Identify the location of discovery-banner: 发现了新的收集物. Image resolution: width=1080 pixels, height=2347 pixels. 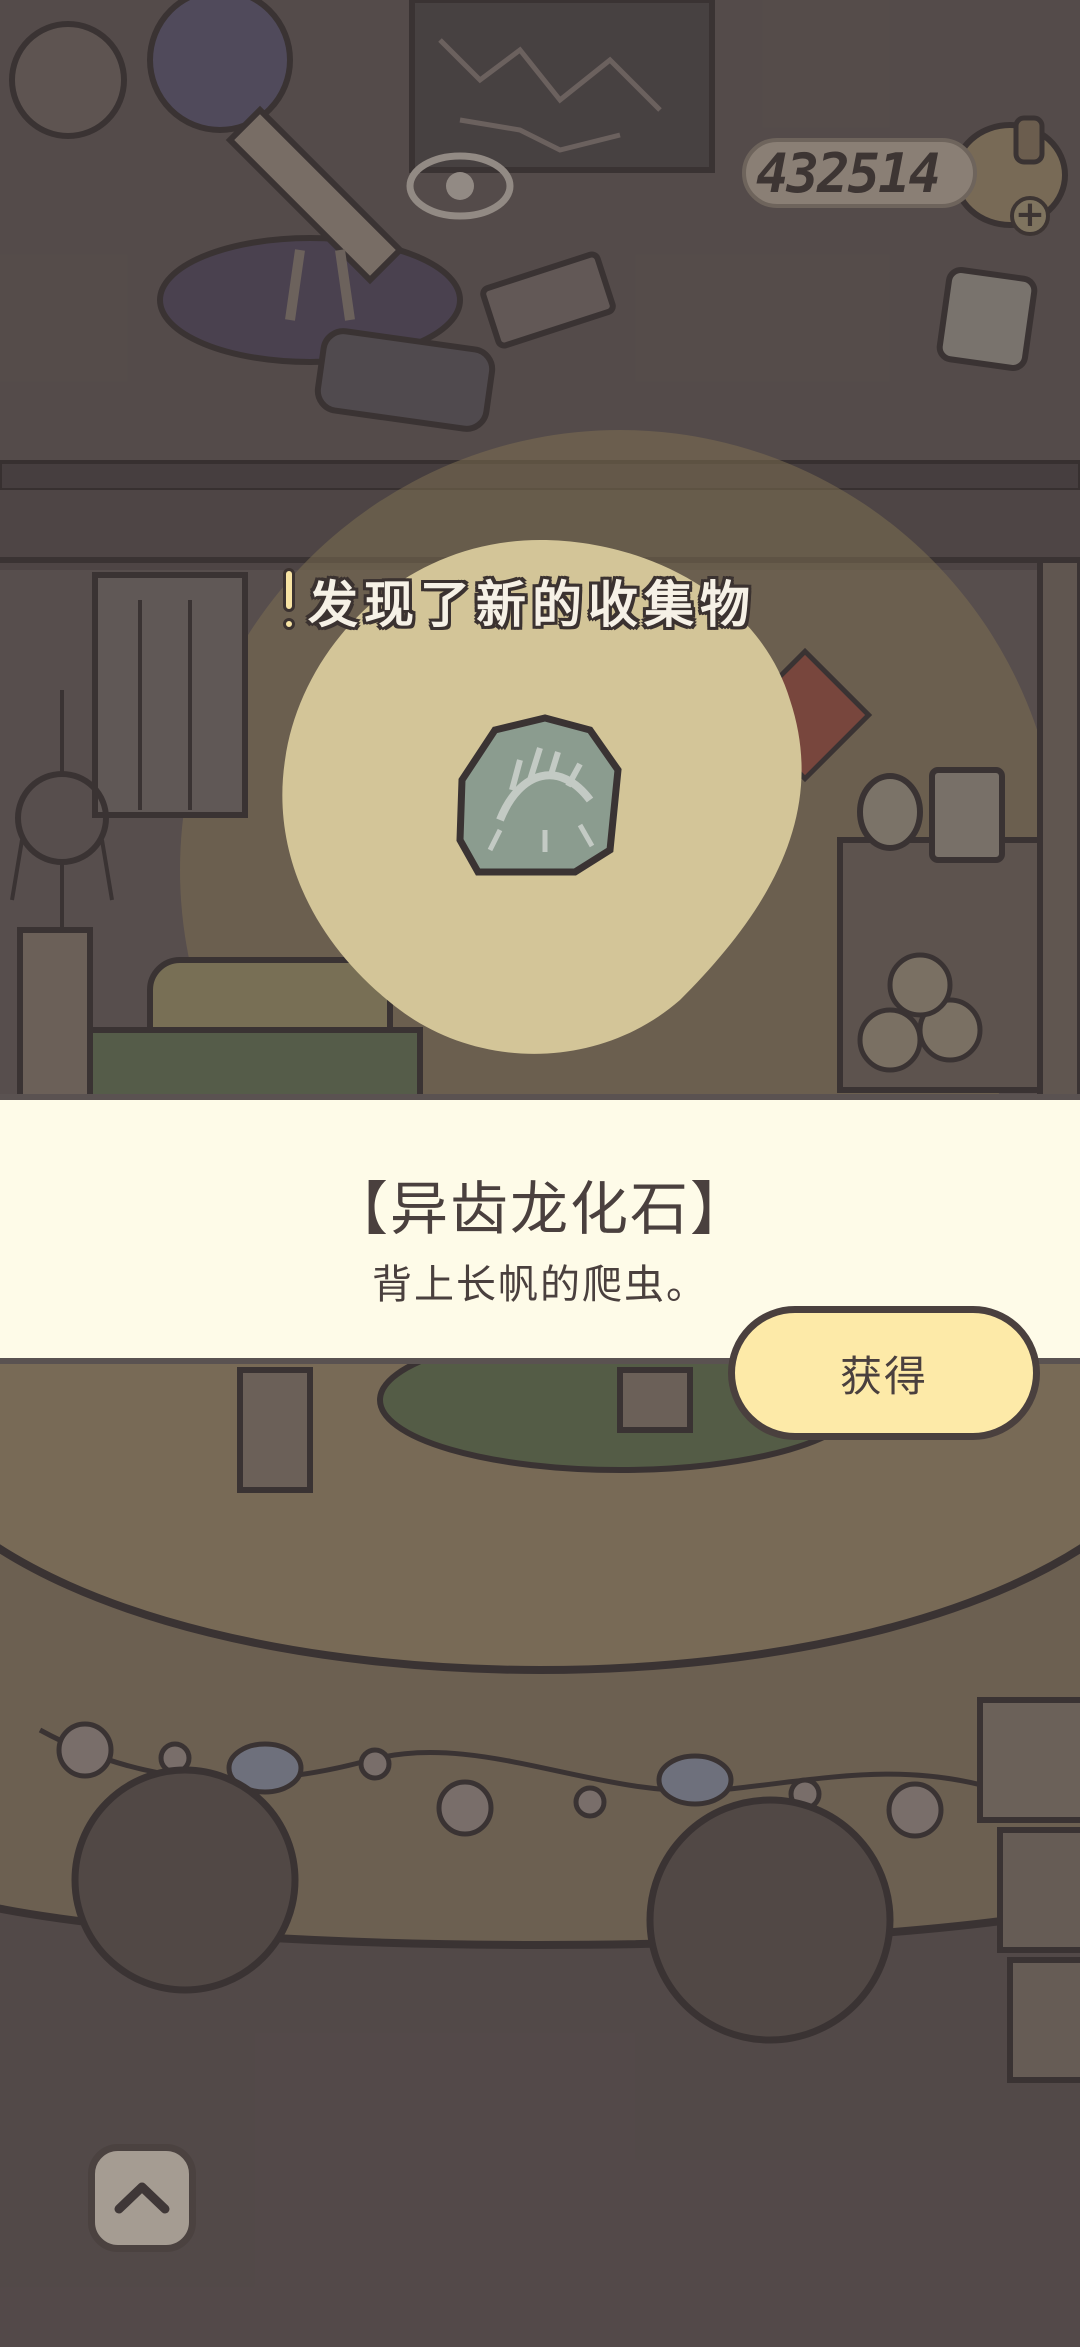
(518, 601).